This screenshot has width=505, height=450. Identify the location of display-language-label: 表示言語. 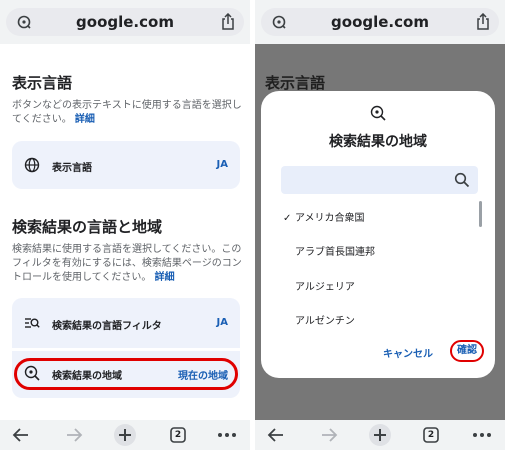
(72, 168).